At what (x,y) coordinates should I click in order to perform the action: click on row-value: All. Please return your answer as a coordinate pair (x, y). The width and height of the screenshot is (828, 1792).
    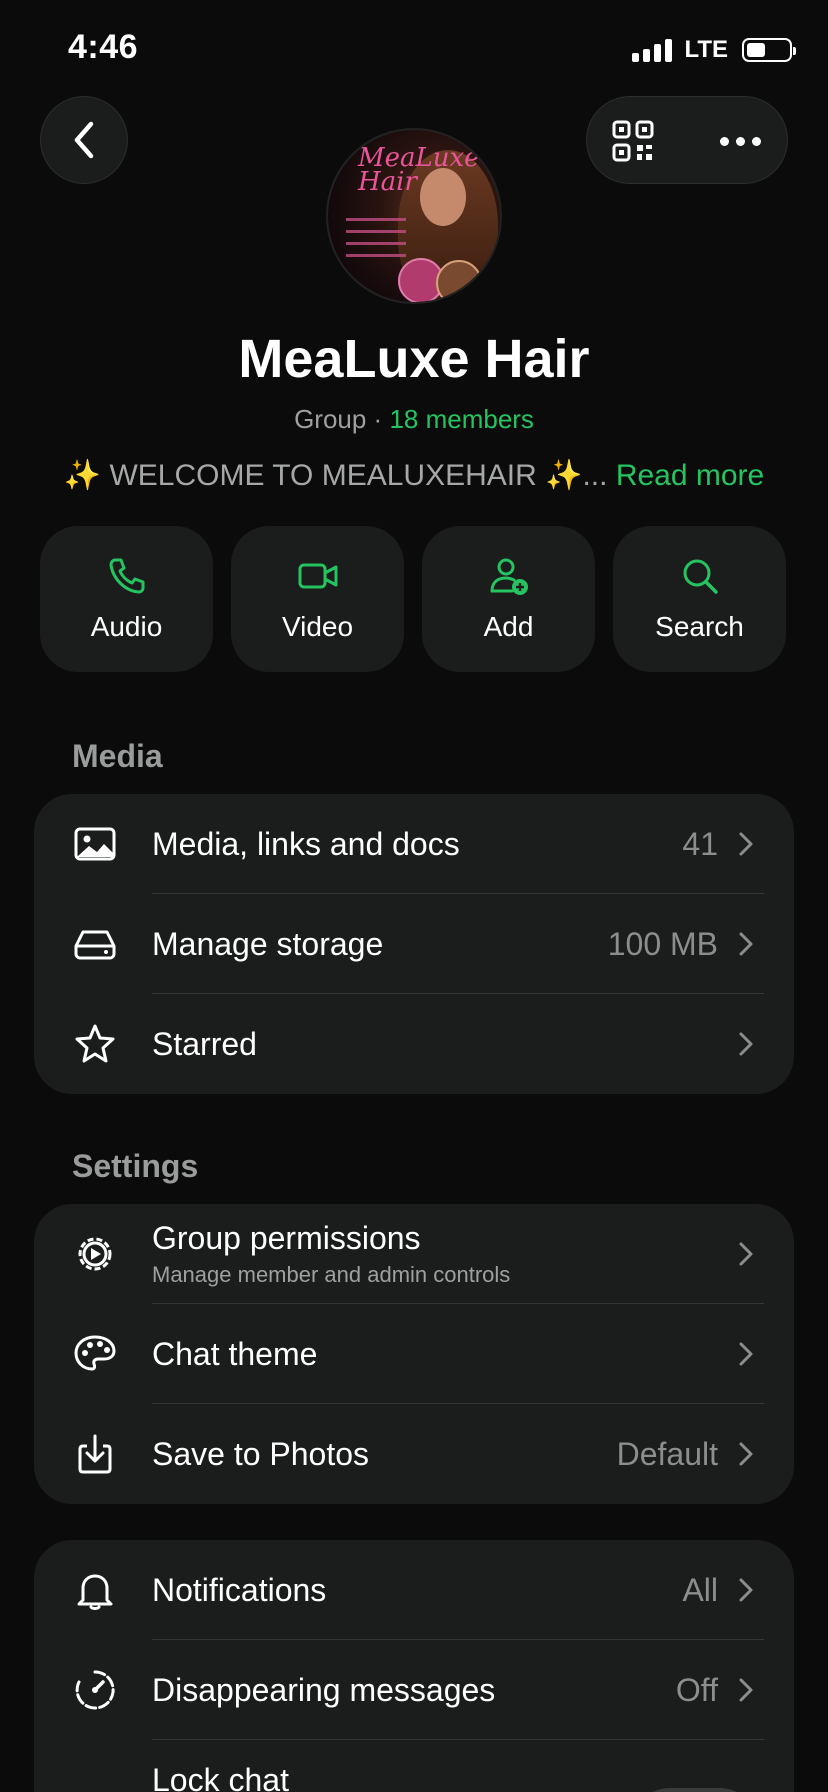
    Looking at the image, I should click on (700, 1589).